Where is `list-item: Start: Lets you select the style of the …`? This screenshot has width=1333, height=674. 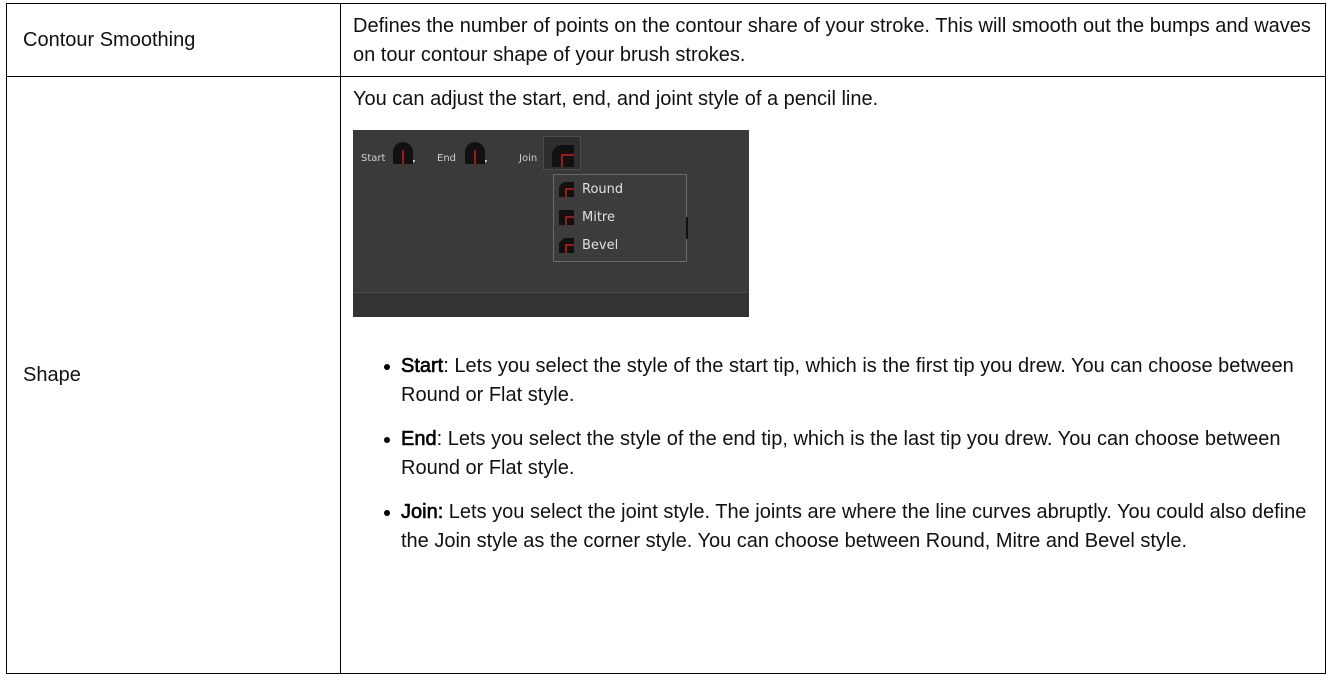 list-item: Start: Lets you select the style of the … is located at coordinates (848, 381).